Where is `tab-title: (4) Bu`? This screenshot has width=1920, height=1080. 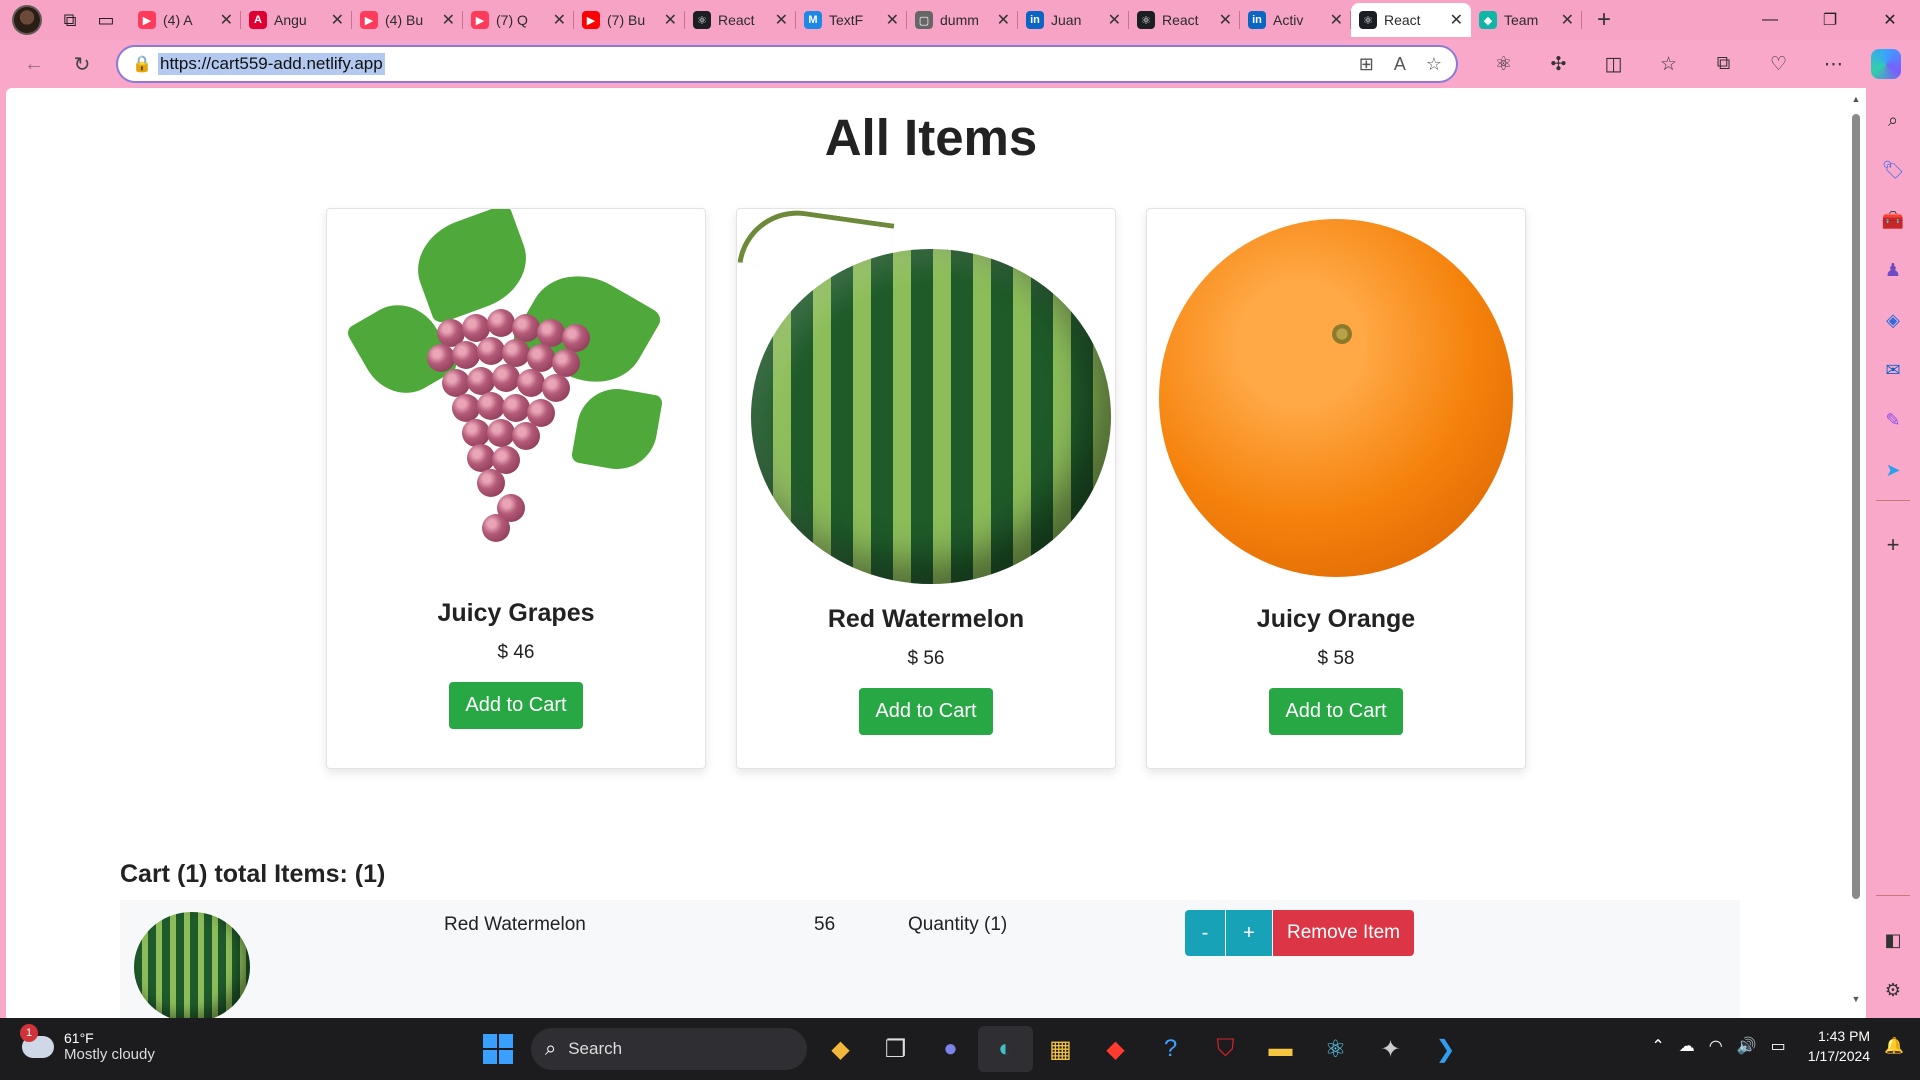
tab-title: (4) Bu is located at coordinates (404, 20).